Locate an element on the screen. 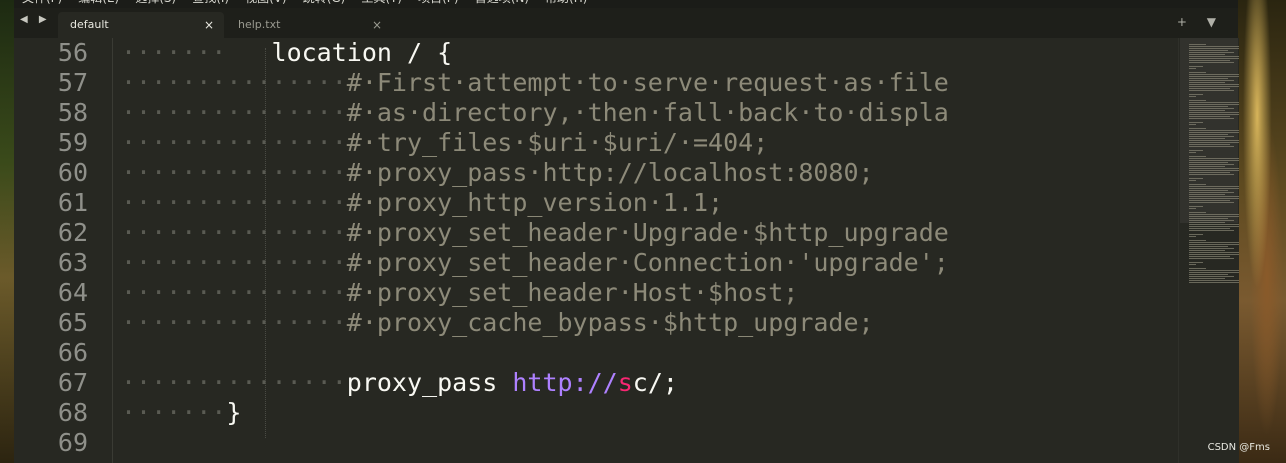 The width and height of the screenshot is (1286, 463). menu-item: 选择(S) is located at coordinates (155, 4).